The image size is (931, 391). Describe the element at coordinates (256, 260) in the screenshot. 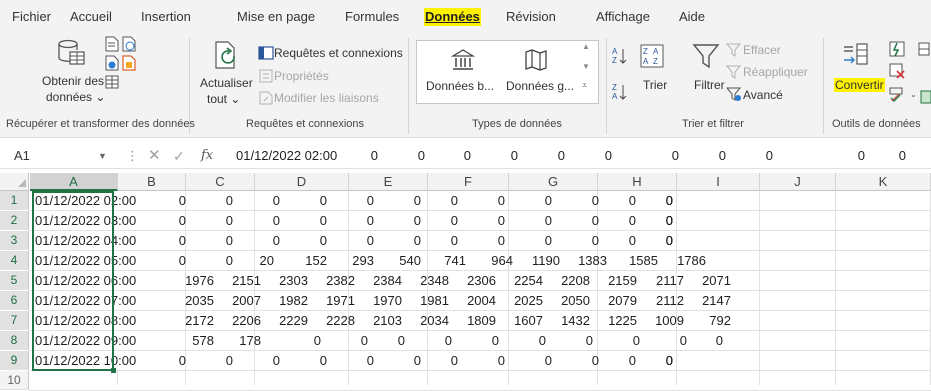

I see `cell-value: 20` at that location.